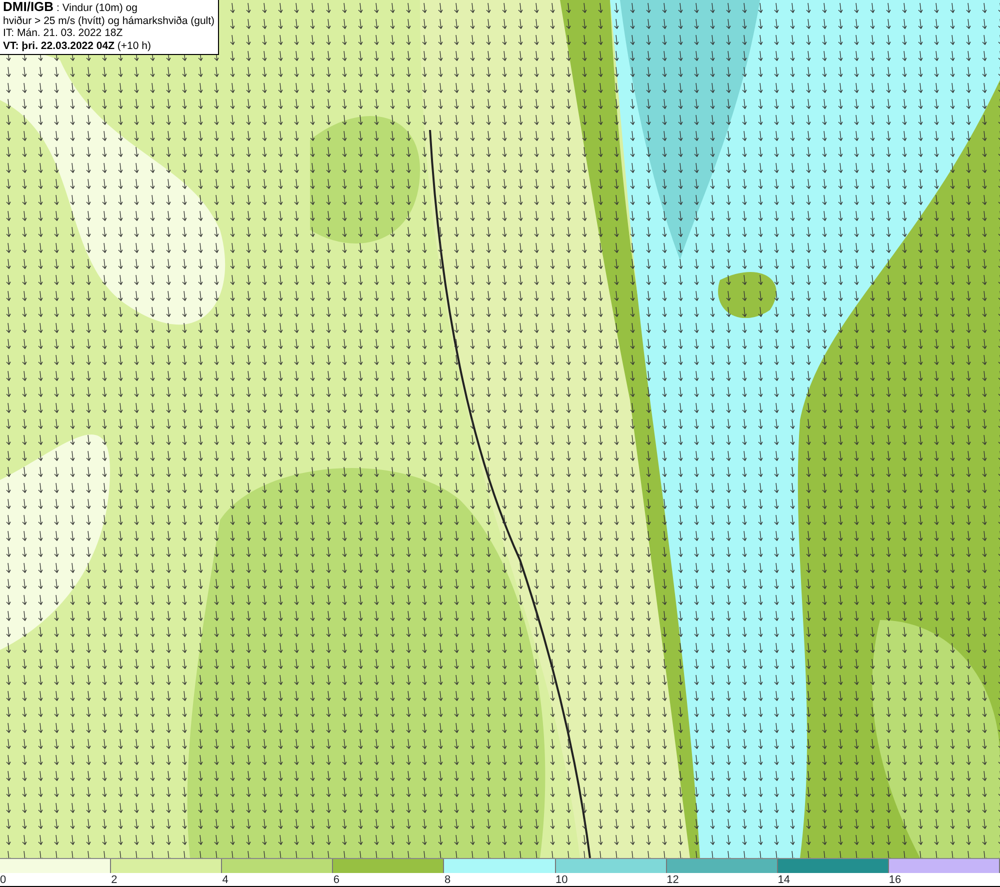 This screenshot has width=1000, height=887. What do you see at coordinates (3, 880) in the screenshot?
I see `legend-tick-label: 0` at bounding box center [3, 880].